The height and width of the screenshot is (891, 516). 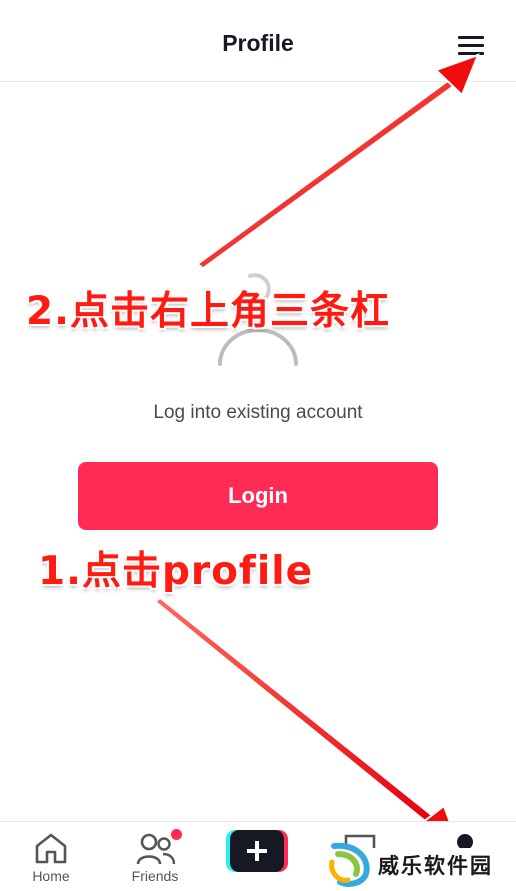 I want to click on friends-badge, so click(x=176, y=834).